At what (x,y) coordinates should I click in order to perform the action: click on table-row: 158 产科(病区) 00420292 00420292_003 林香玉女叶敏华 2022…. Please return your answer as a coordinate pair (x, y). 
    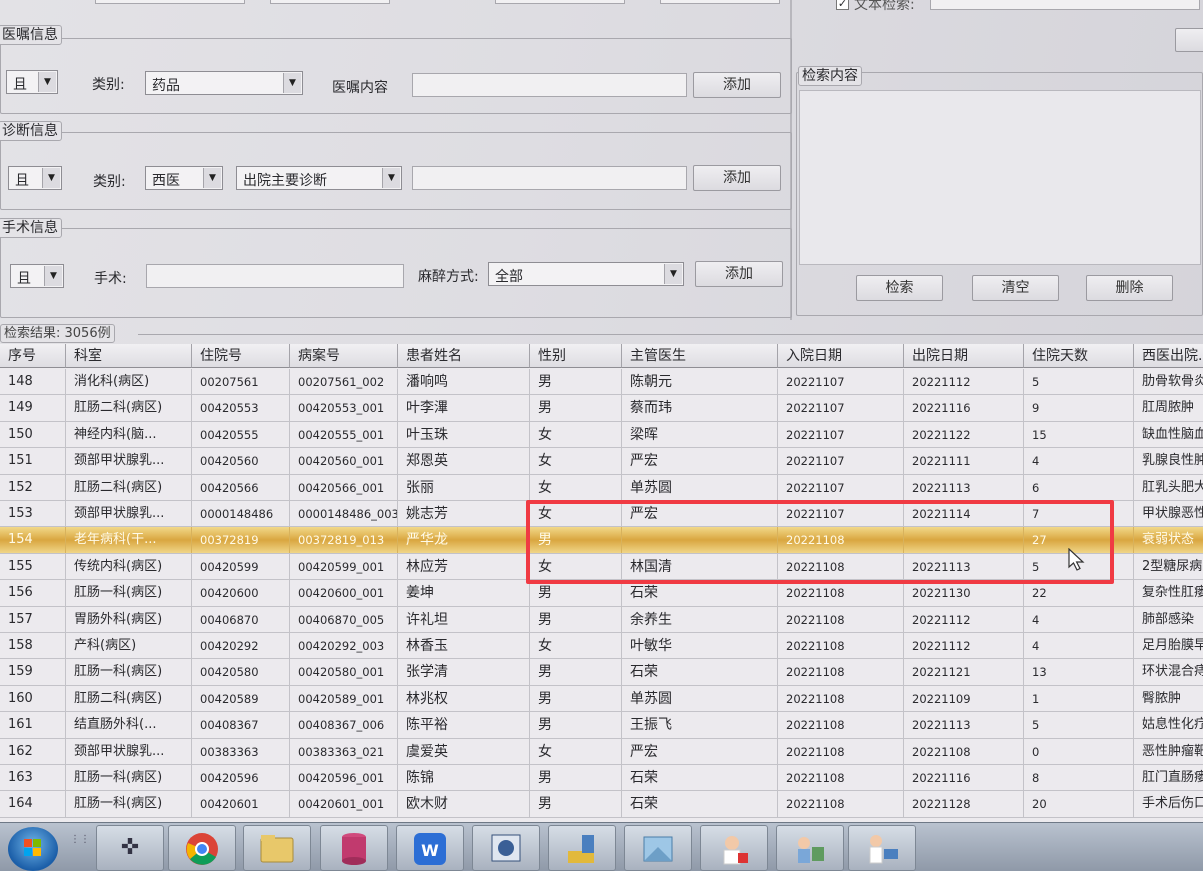
    Looking at the image, I should click on (601, 646).